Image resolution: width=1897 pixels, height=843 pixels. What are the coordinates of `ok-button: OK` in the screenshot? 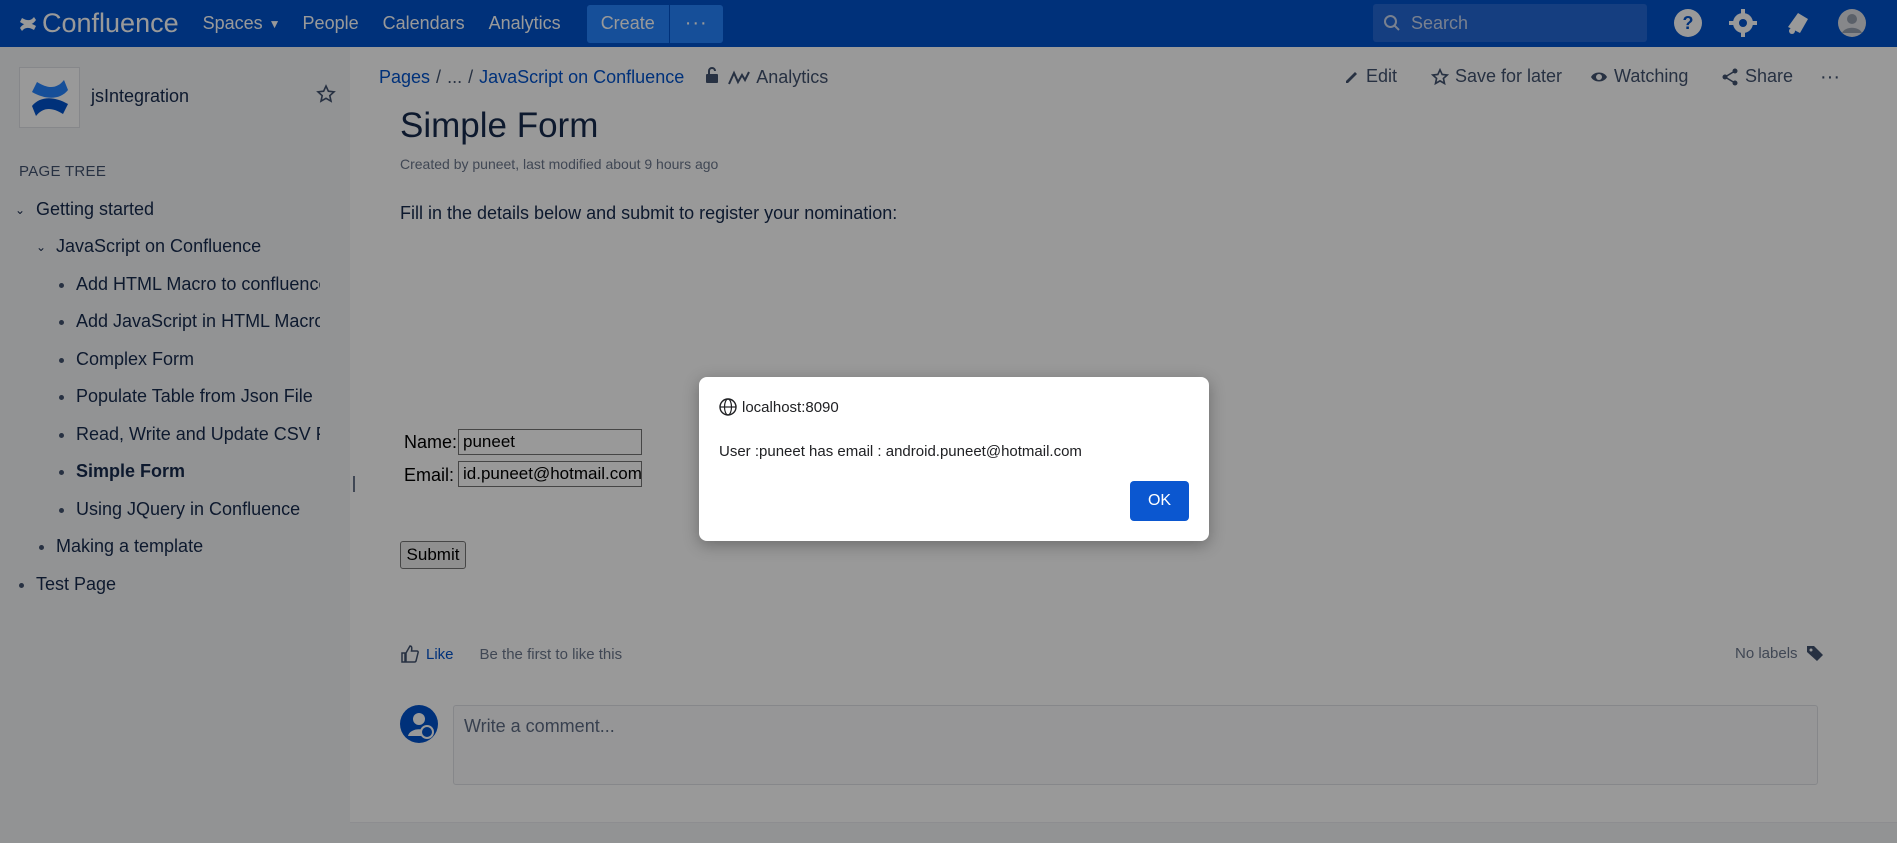 It's located at (1159, 501).